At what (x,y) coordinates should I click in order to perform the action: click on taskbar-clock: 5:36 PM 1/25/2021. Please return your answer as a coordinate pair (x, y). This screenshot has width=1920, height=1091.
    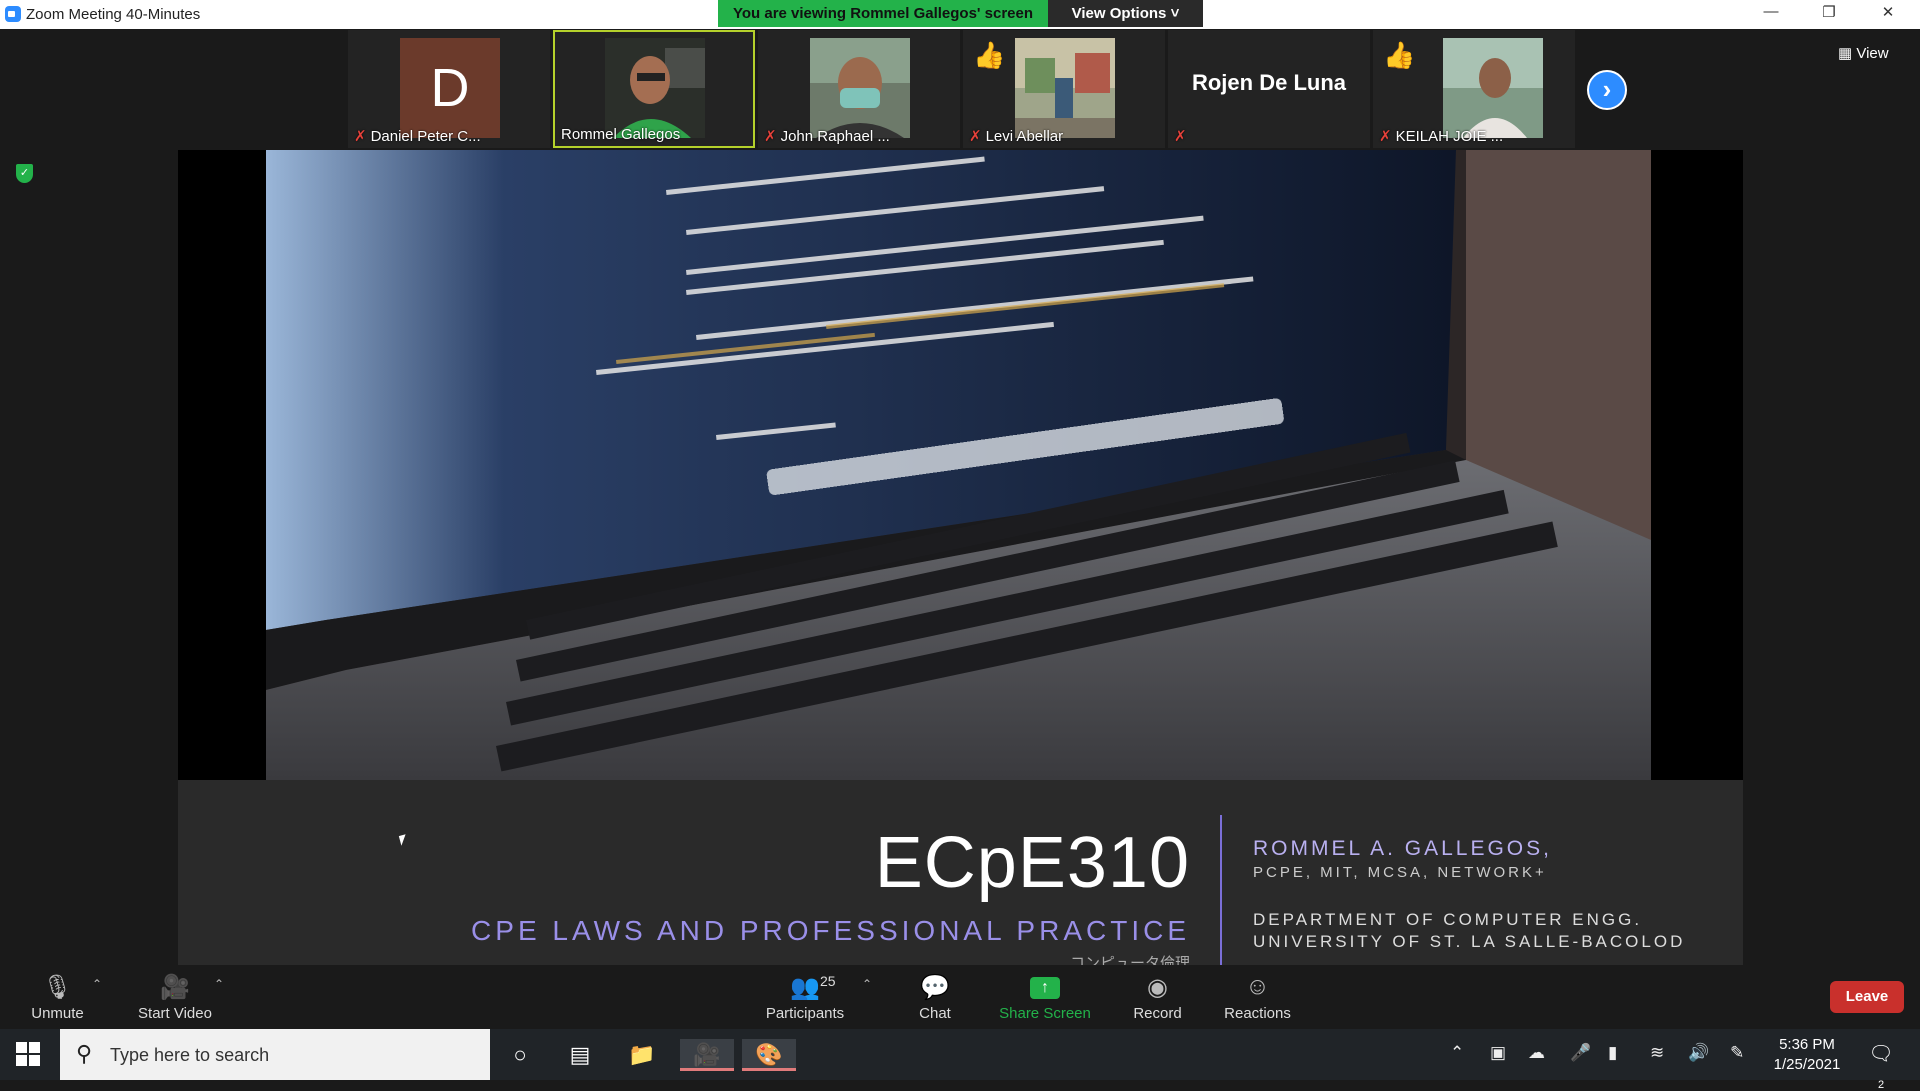
    Looking at the image, I should click on (1807, 1055).